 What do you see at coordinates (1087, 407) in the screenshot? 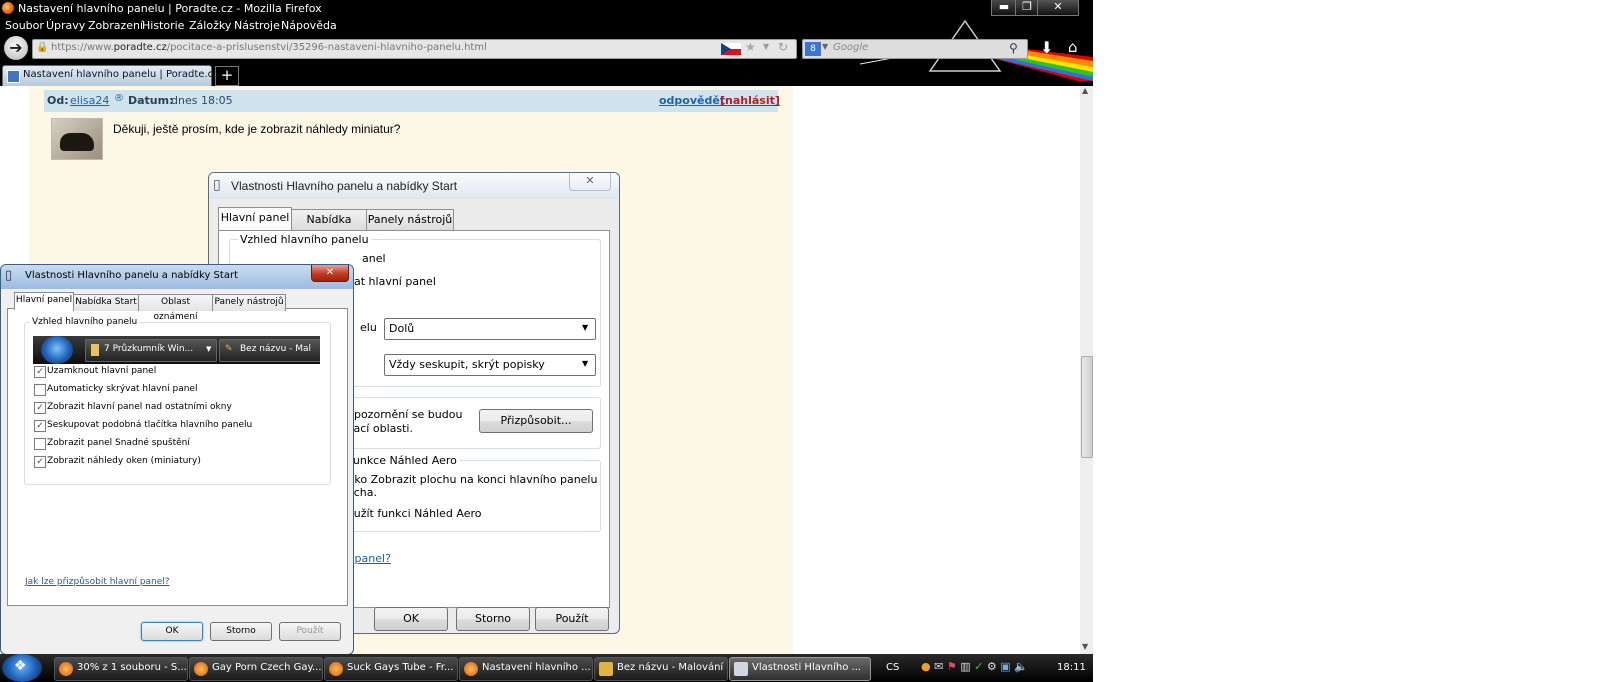
I see `scroll-thumb` at bounding box center [1087, 407].